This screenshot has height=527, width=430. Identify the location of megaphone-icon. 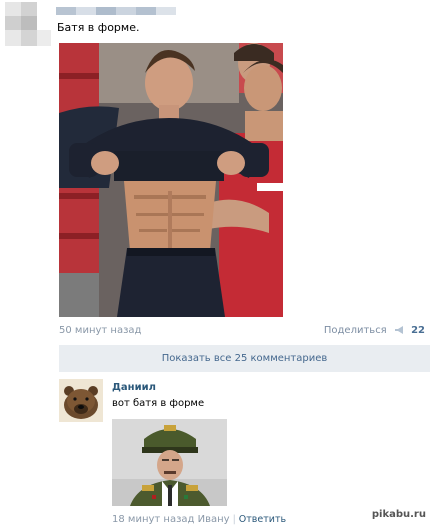
(398, 330).